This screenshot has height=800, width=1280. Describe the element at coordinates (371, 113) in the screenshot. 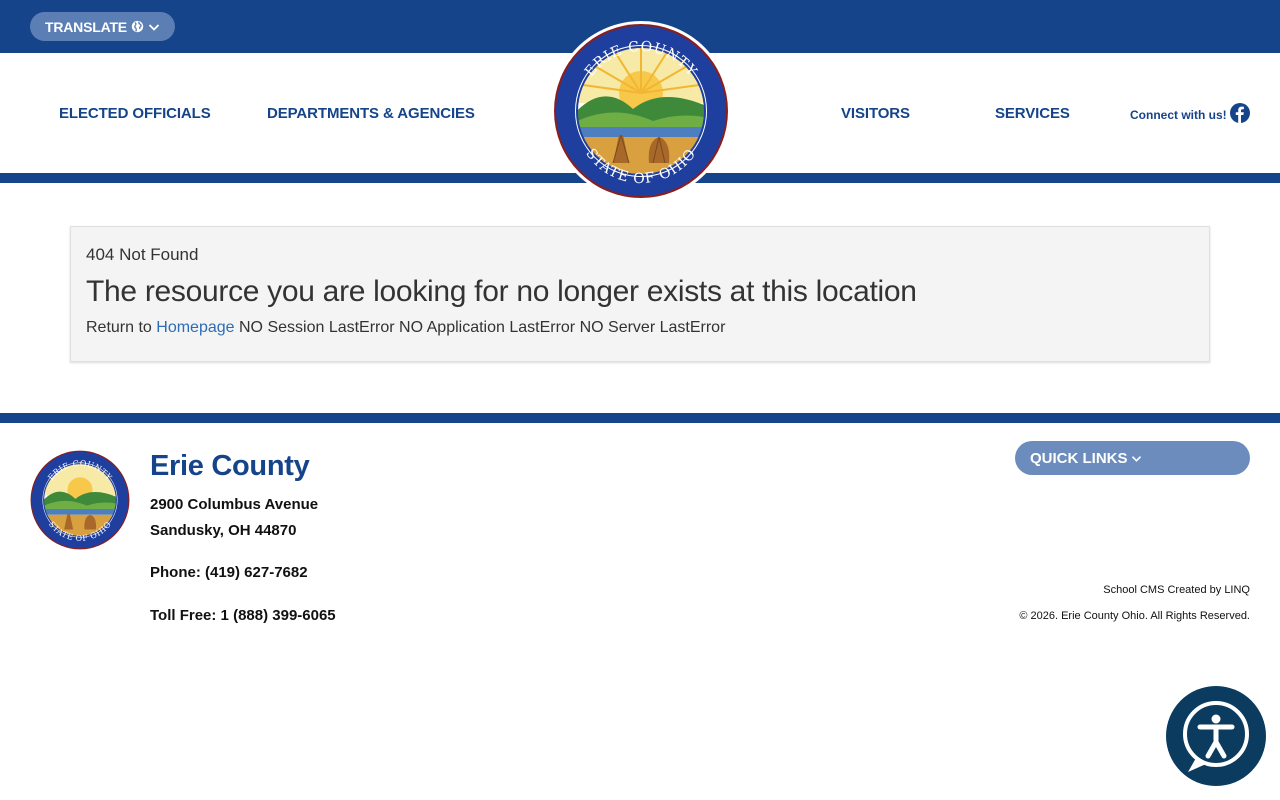

I see `nav-departments-agencies: DEPARTMENTS & AGENCIES` at that location.